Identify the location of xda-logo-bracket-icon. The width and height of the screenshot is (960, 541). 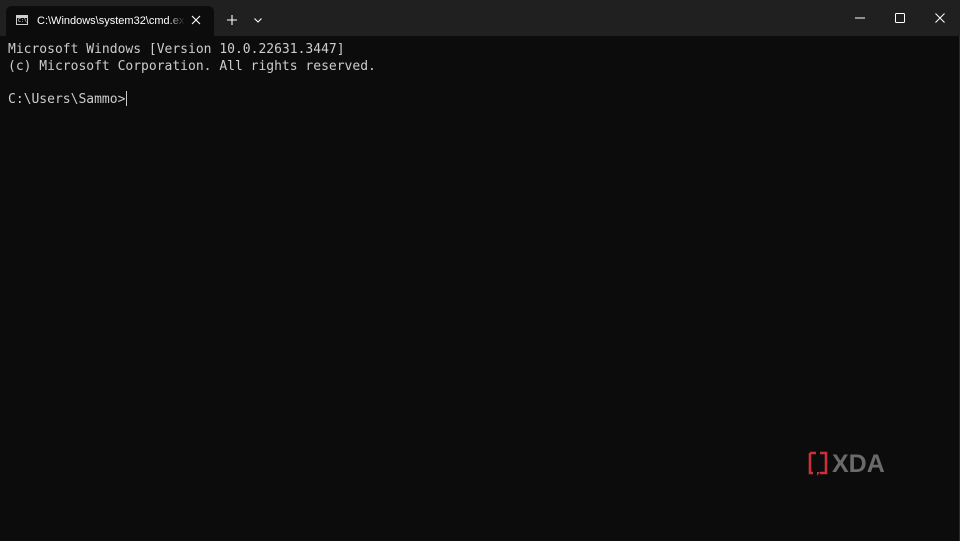
(818, 463).